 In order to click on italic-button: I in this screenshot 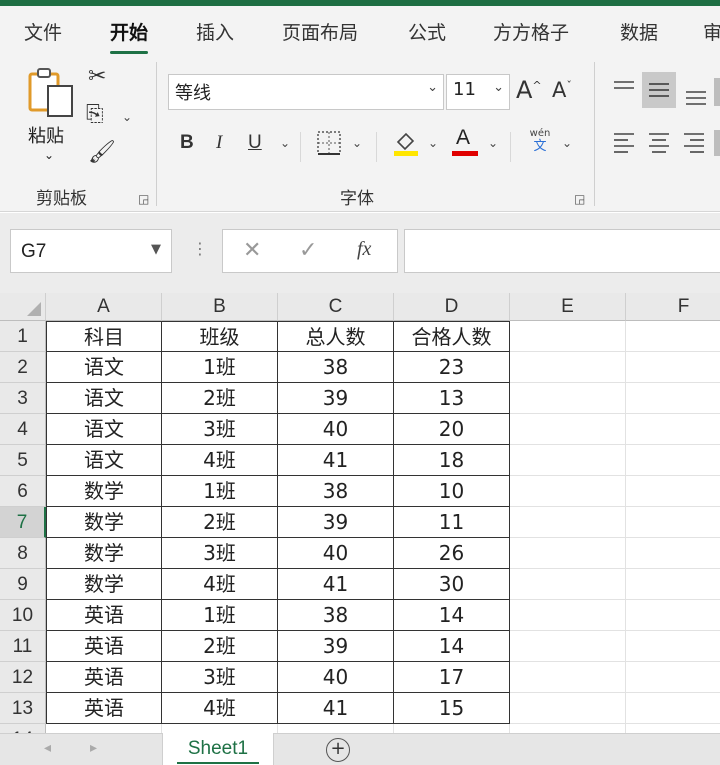, I will do `click(219, 143)`.